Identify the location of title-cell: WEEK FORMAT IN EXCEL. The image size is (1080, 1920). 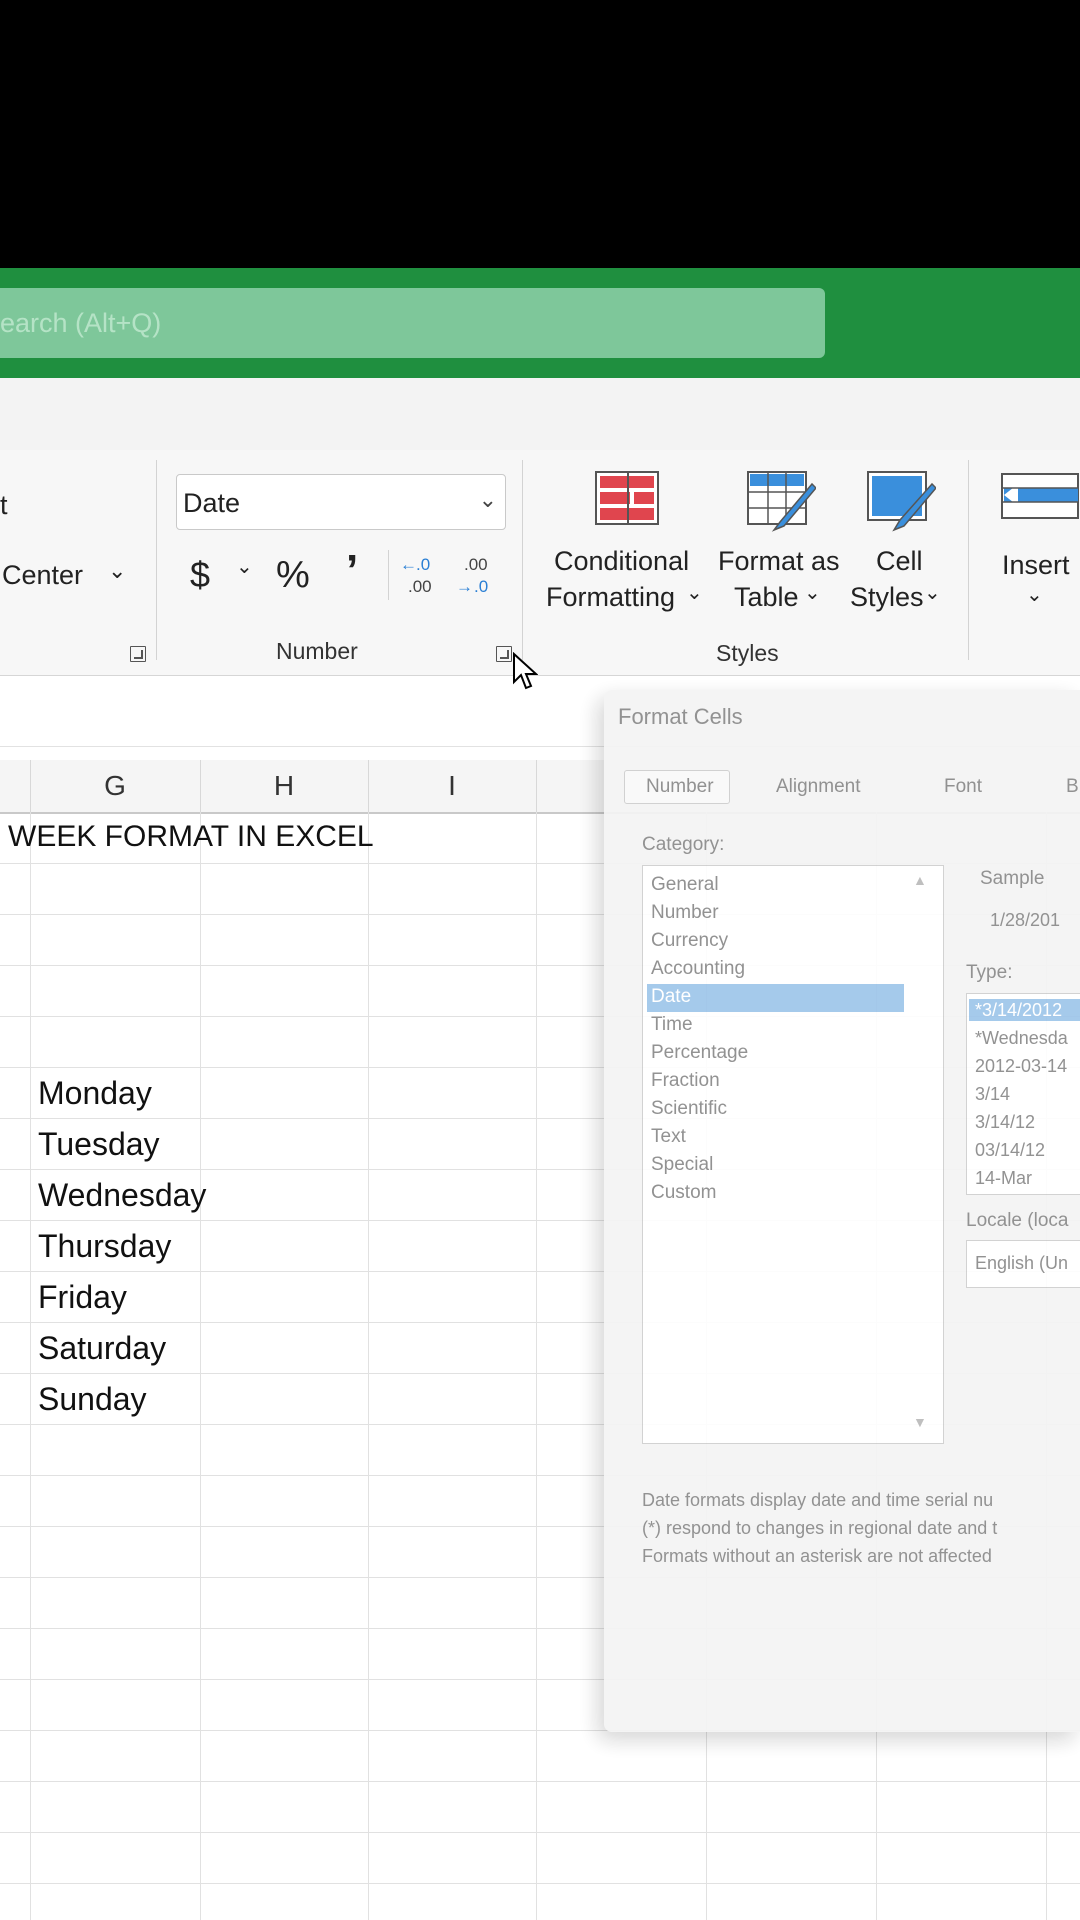
(191, 837).